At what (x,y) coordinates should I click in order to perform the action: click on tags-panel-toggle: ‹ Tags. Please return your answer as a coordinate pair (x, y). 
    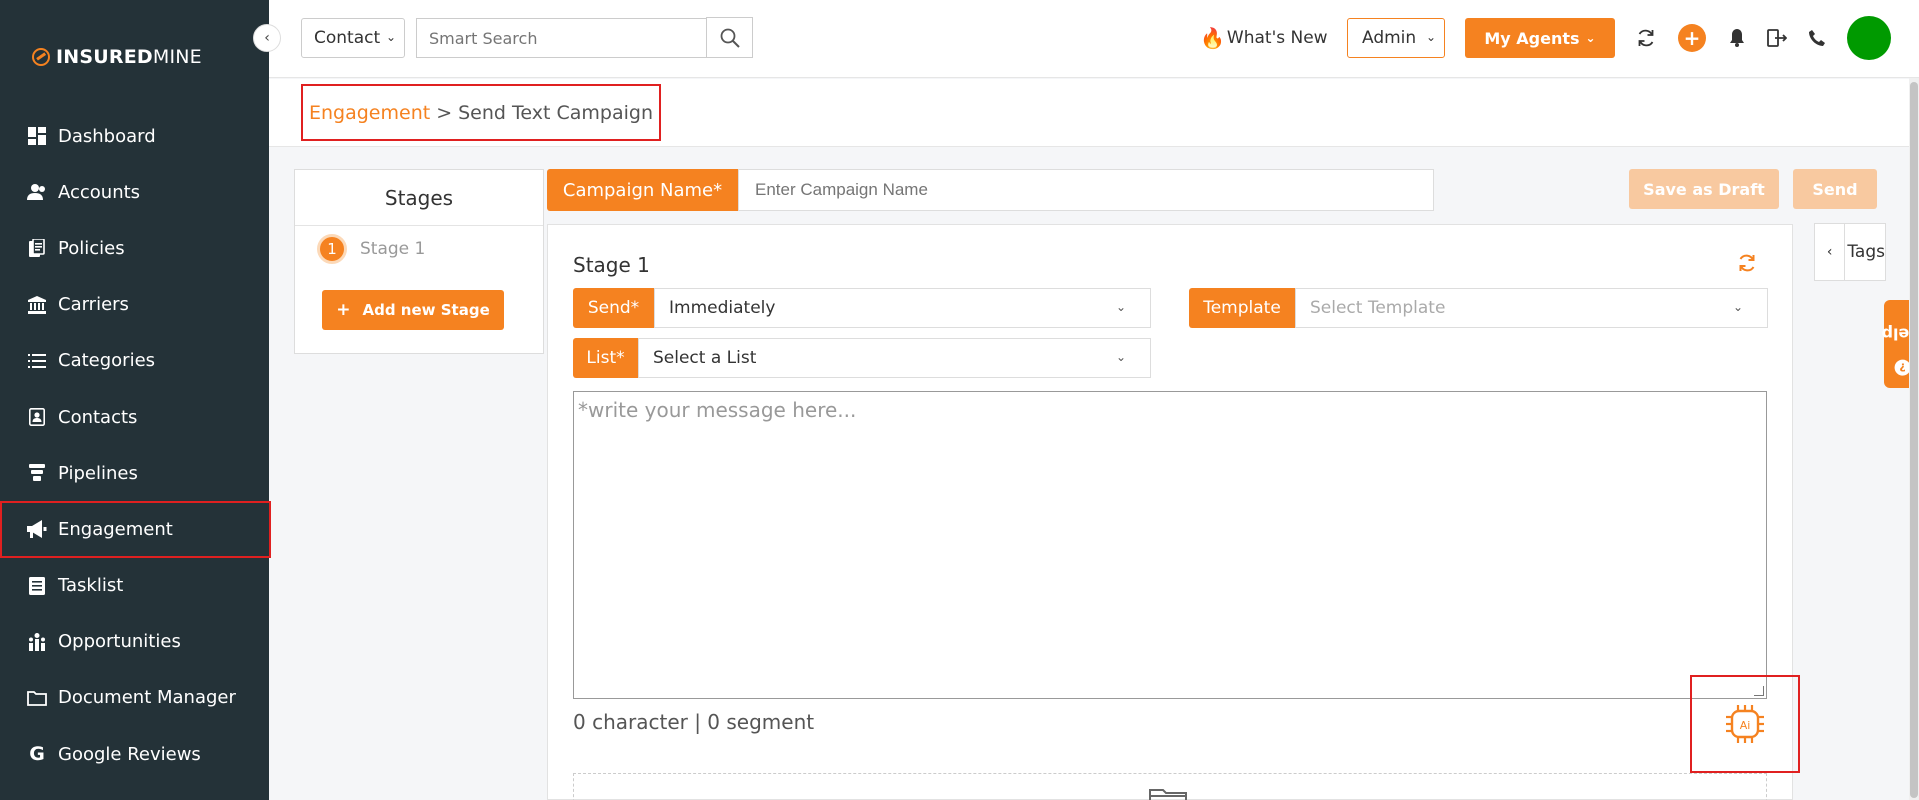
    Looking at the image, I should click on (1850, 252).